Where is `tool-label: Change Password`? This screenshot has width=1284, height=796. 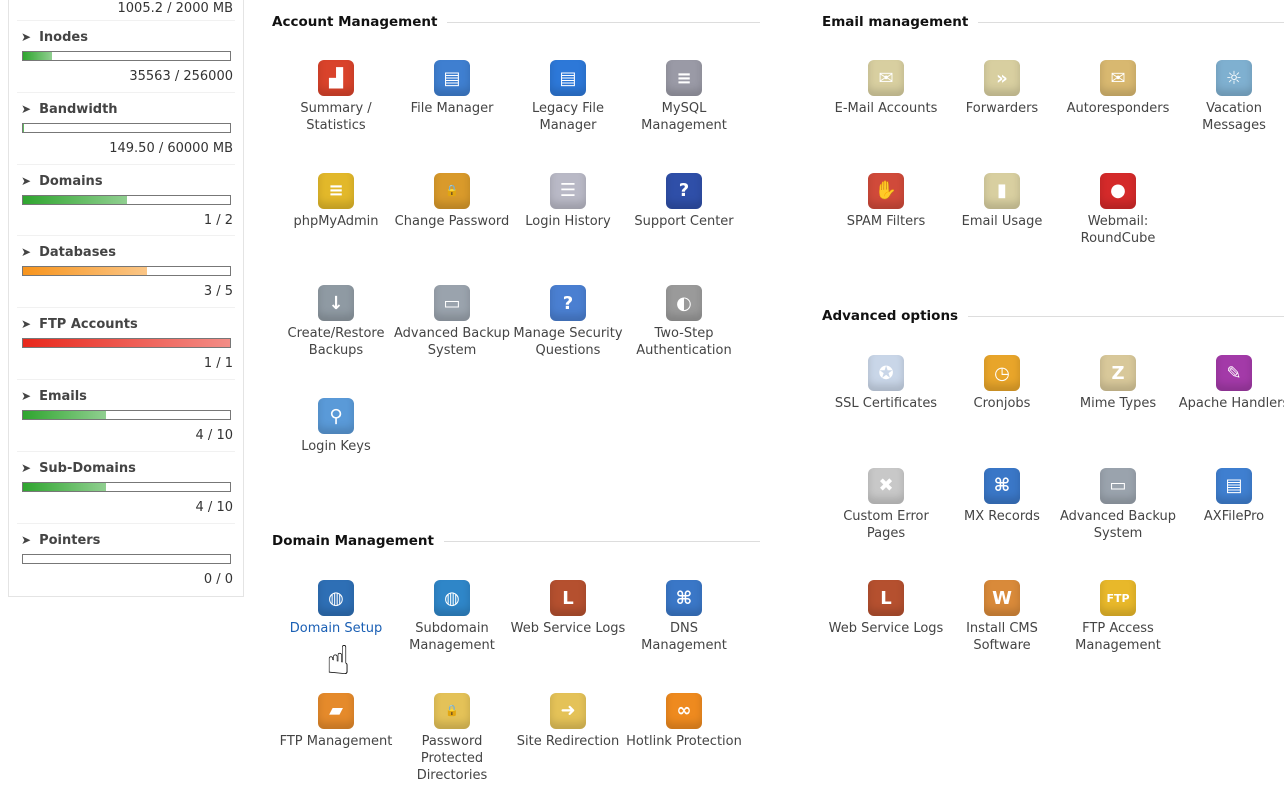 tool-label: Change Password is located at coordinates (452, 221).